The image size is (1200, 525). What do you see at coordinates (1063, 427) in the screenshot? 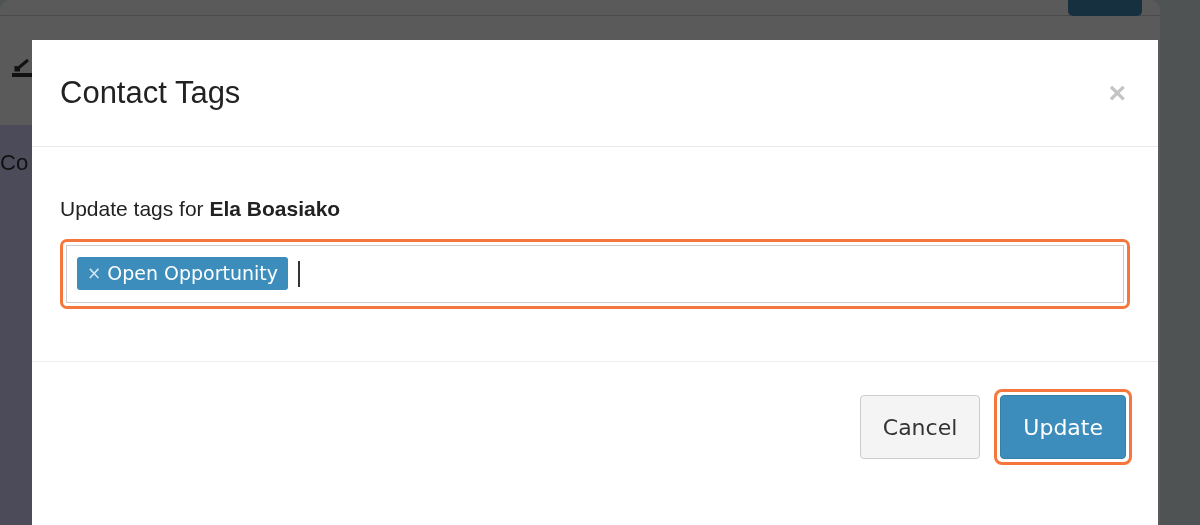
I see `update-button: Update` at bounding box center [1063, 427].